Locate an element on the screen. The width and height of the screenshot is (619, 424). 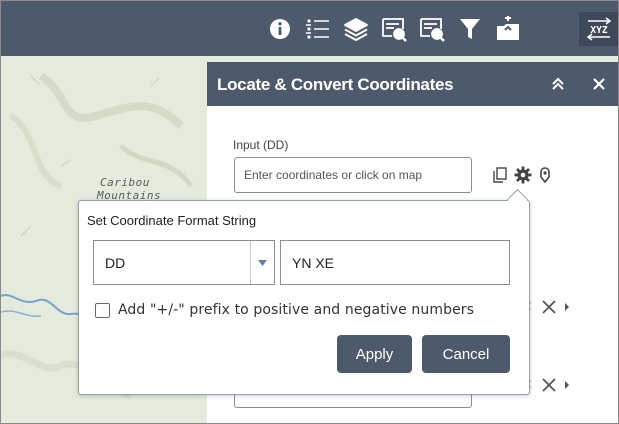
copy-icon is located at coordinates (500, 175).